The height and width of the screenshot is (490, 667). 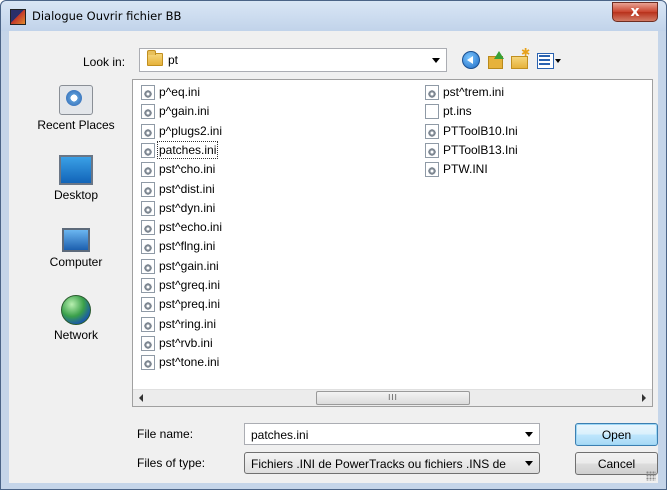 What do you see at coordinates (189, 362) in the screenshot?
I see `file-name: pst^tone.ini` at bounding box center [189, 362].